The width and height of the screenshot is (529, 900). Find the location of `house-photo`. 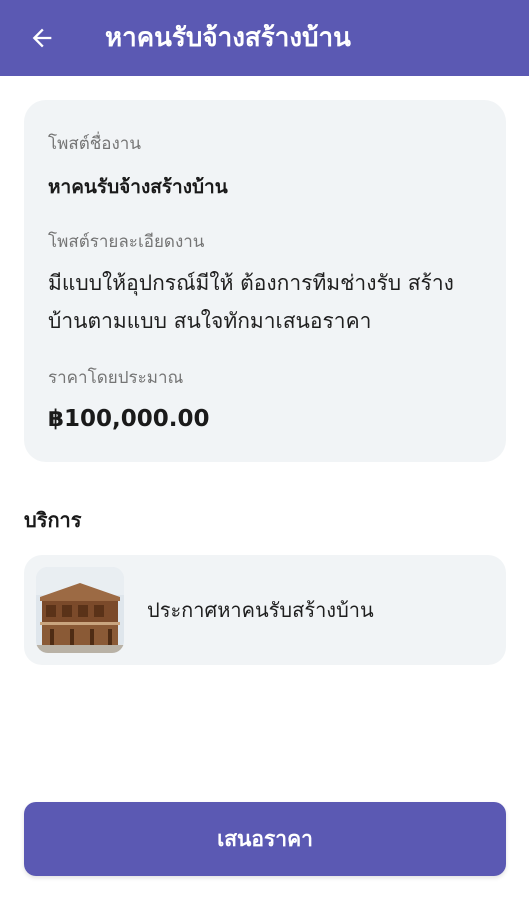

house-photo is located at coordinates (80, 610).